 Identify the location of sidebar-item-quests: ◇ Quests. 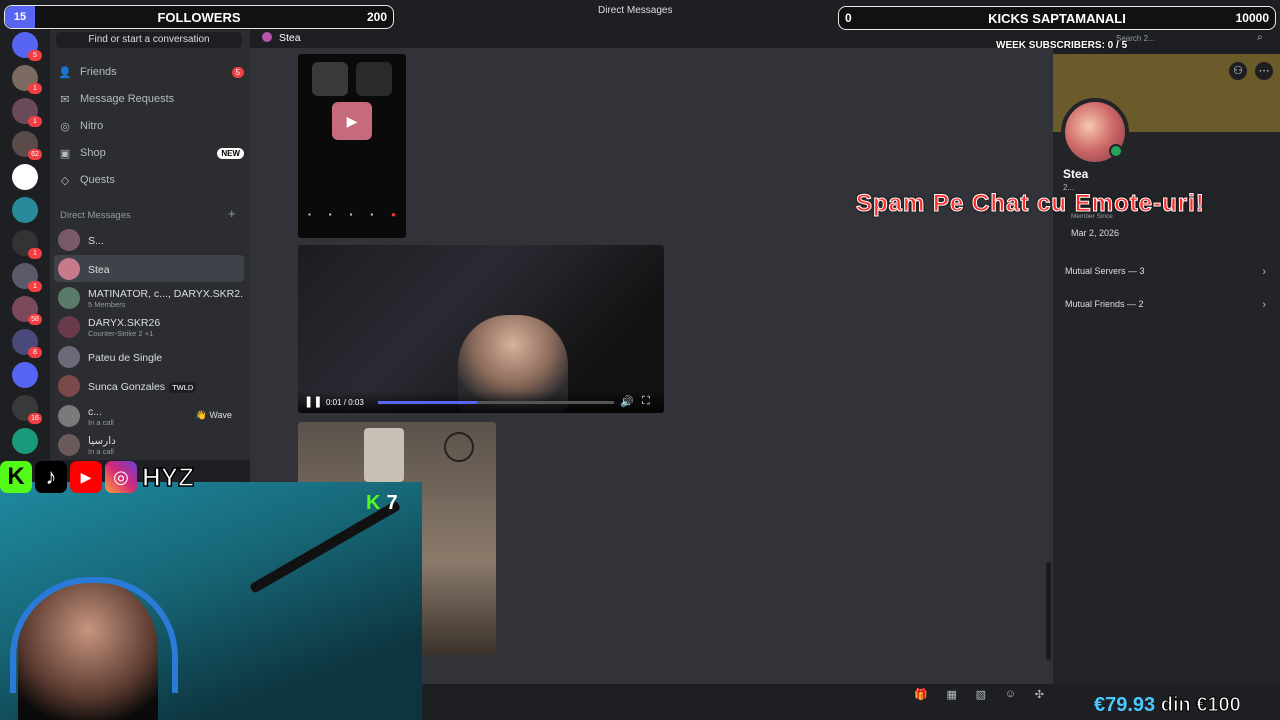
(151, 180).